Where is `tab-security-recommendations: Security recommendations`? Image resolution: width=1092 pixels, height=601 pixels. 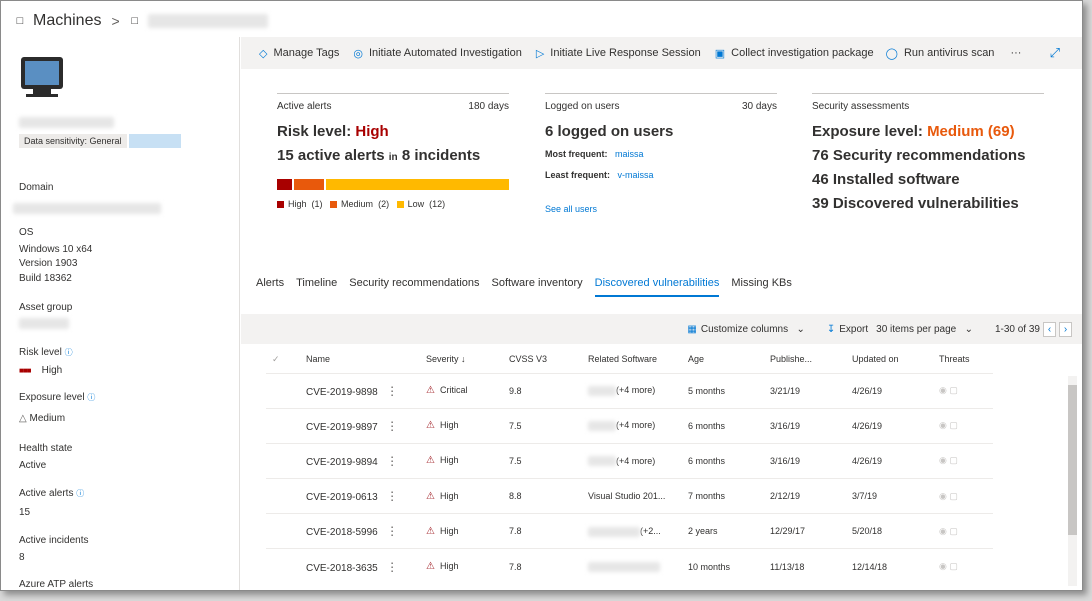
tab-security-recommendations: Security recommendations is located at coordinates (414, 287).